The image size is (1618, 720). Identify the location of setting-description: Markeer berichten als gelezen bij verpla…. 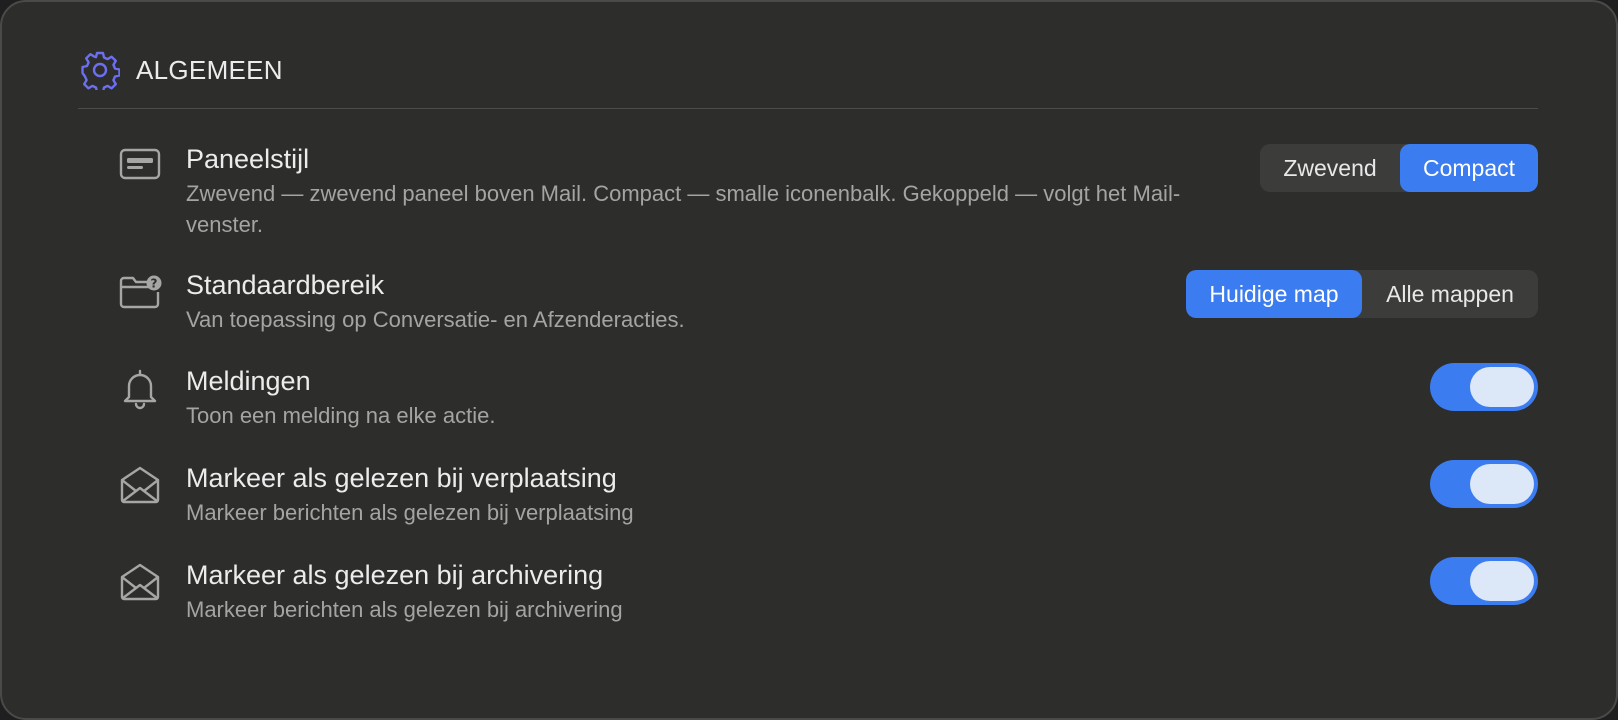
(410, 512).